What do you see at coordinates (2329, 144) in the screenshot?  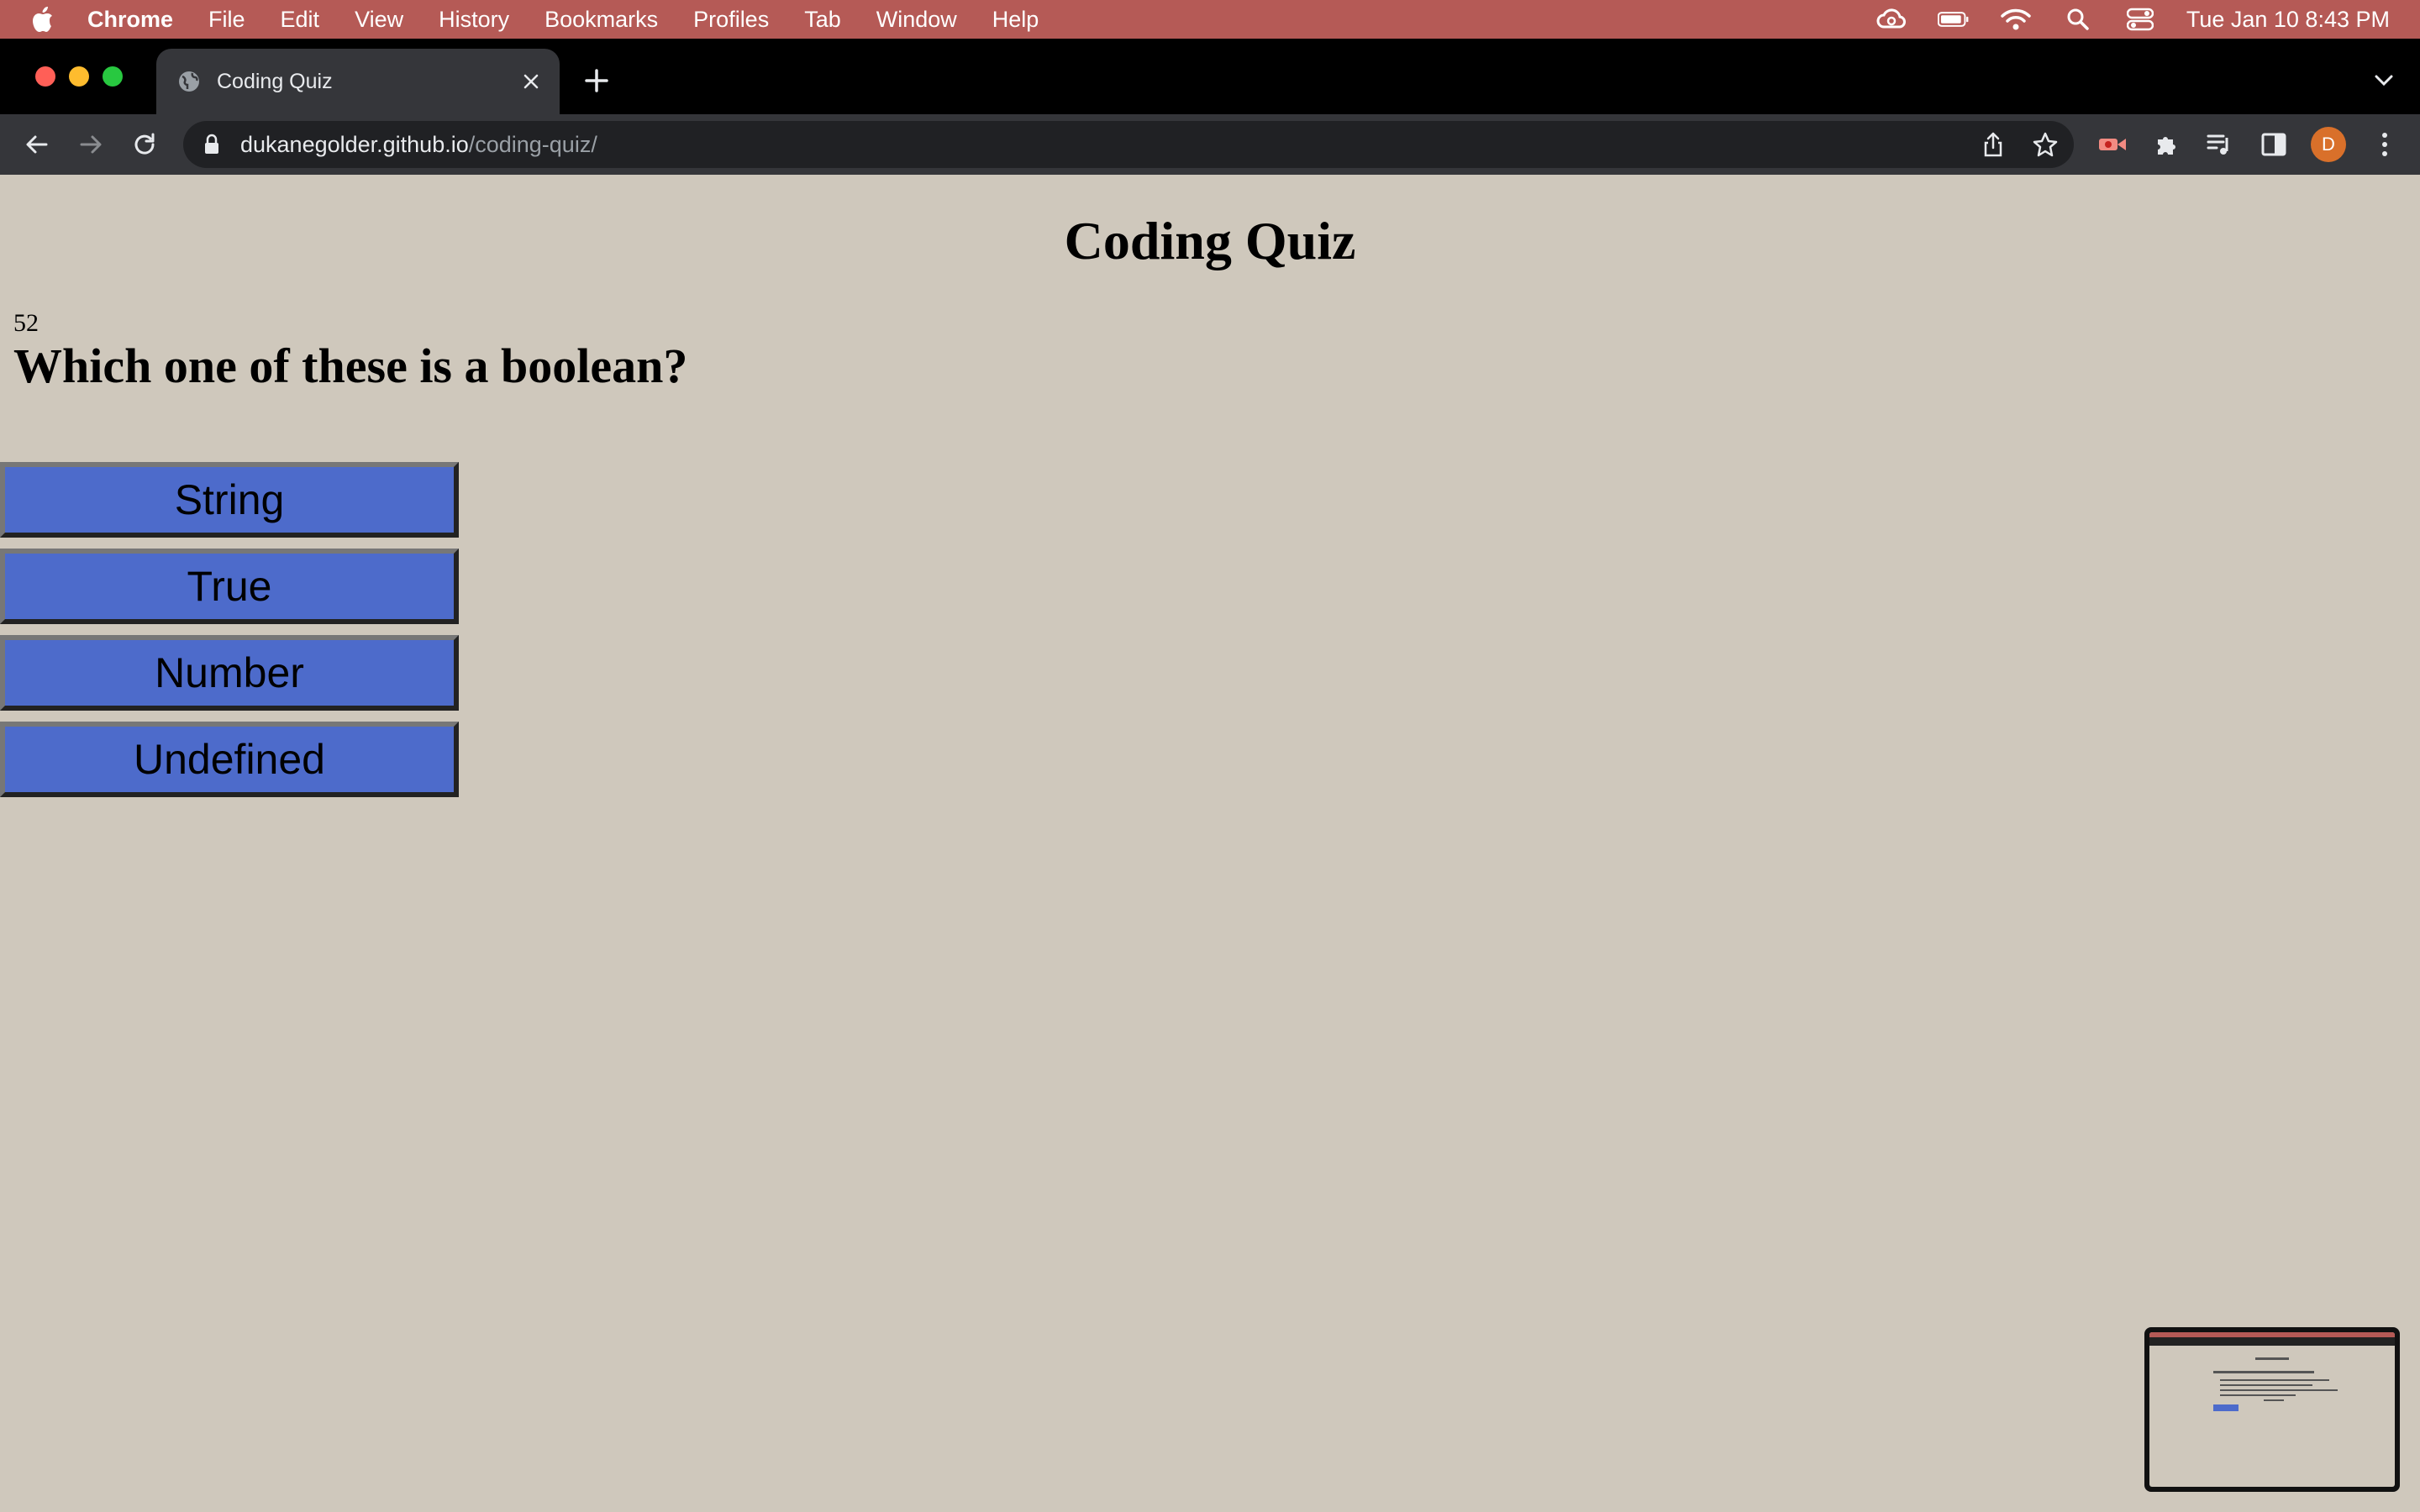 I see `profile-avatar: D` at bounding box center [2329, 144].